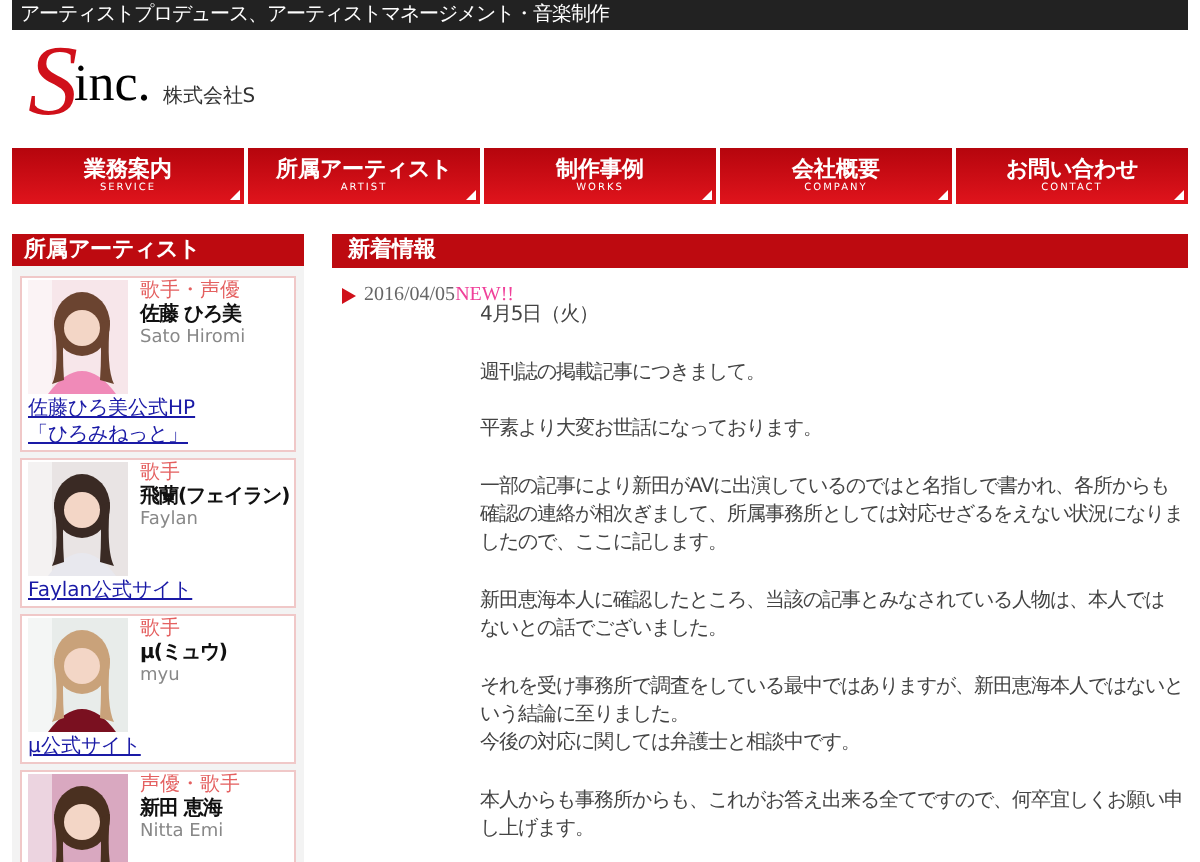 This screenshot has width=1200, height=862. I want to click on corner-icon, so click(1179, 195).